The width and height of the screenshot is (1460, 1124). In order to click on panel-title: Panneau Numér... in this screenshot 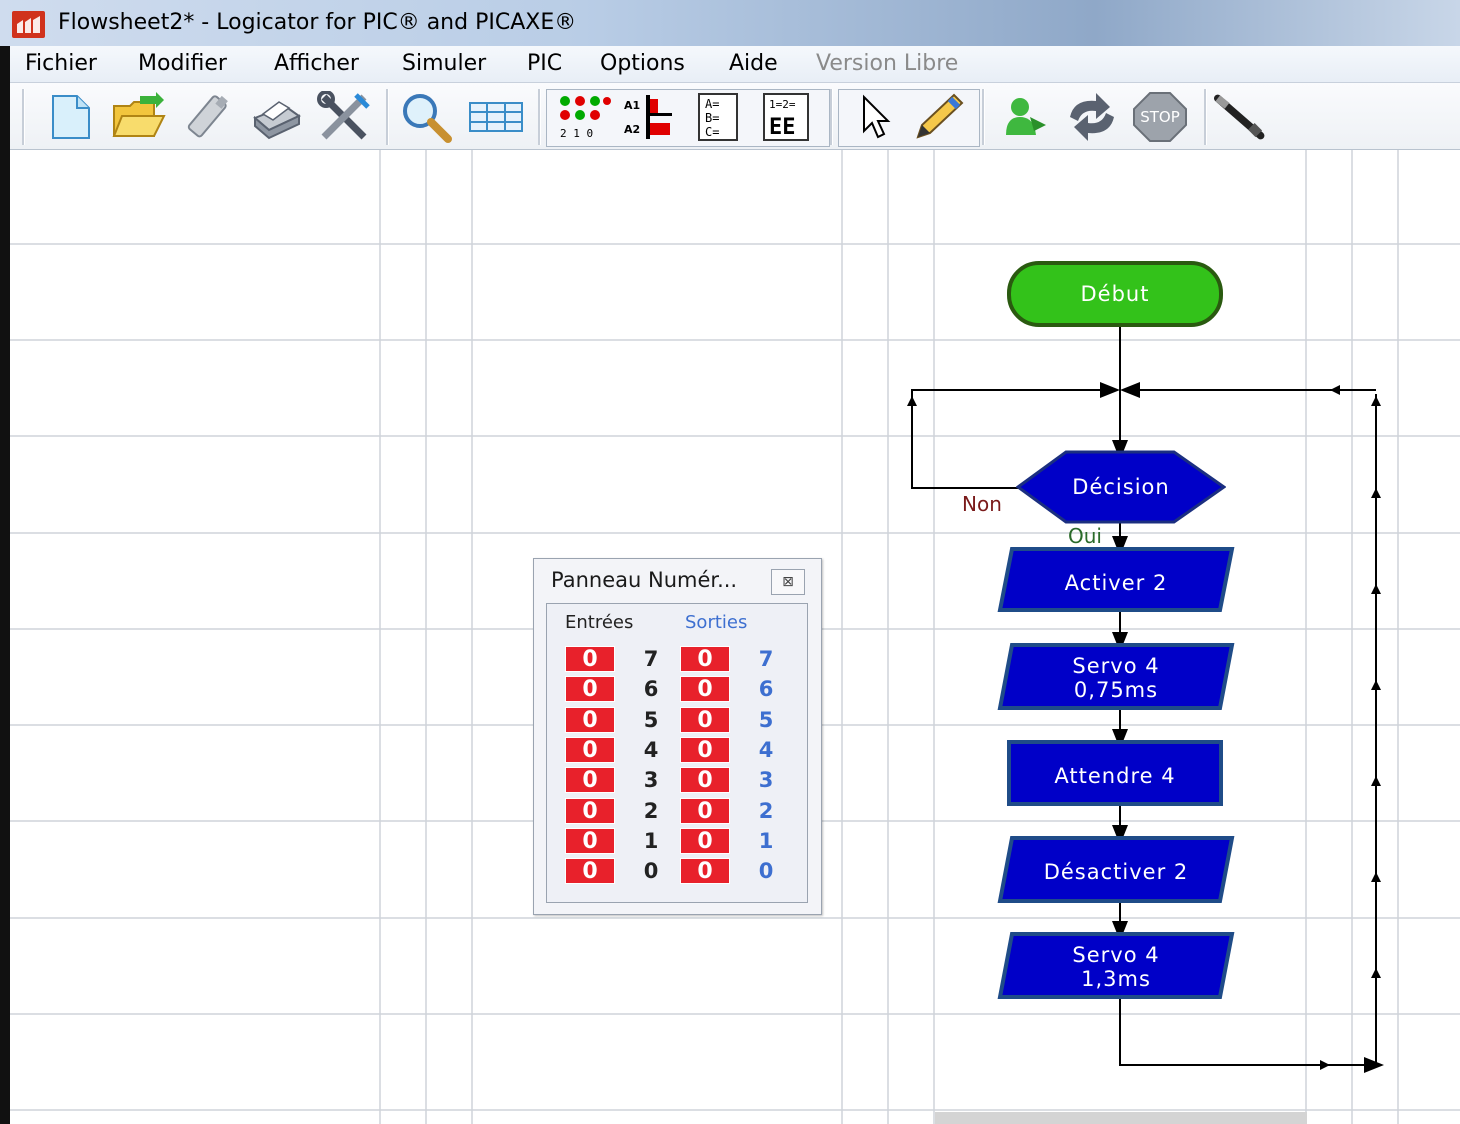, I will do `click(644, 580)`.